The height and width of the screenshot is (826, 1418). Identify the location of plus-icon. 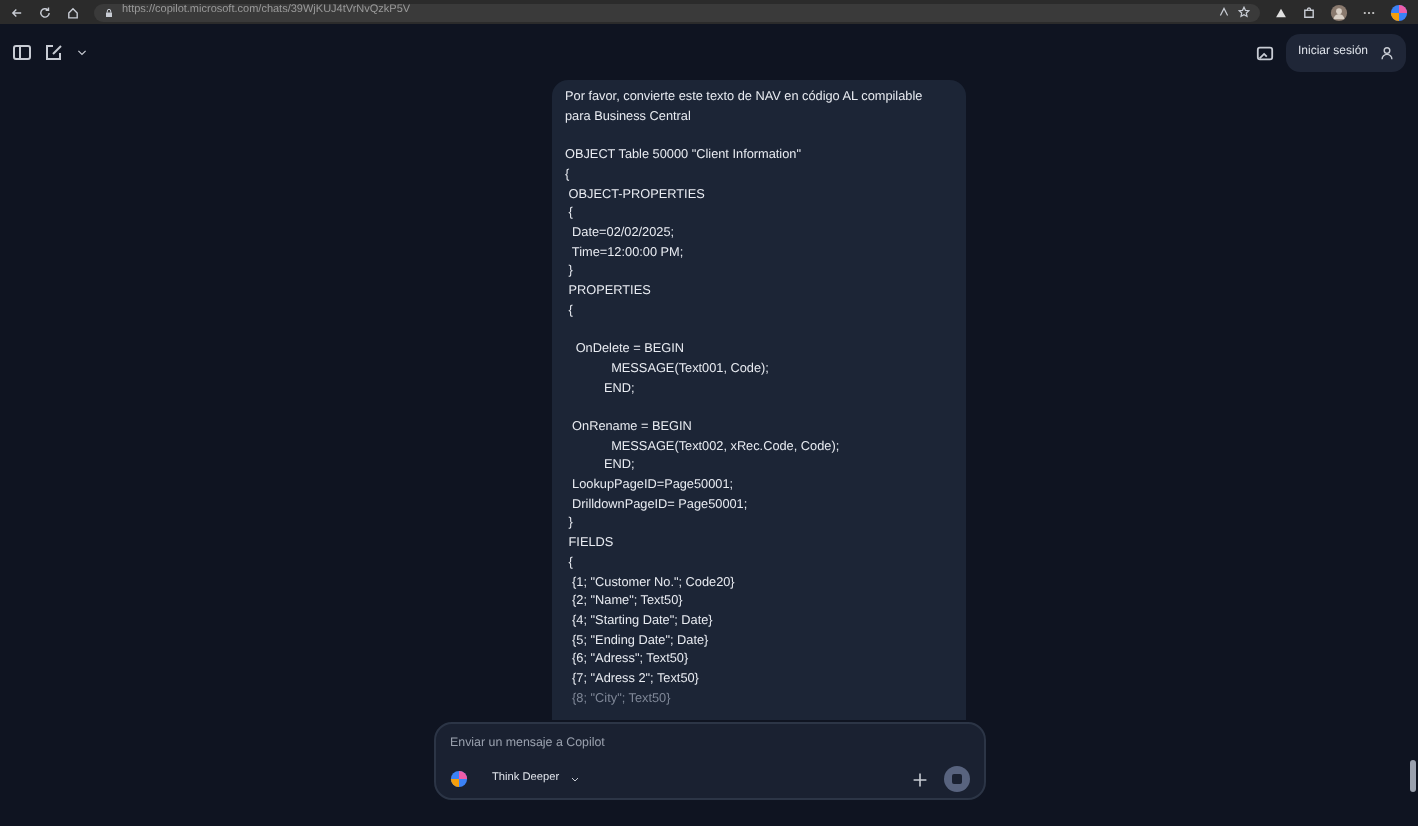
(920, 779).